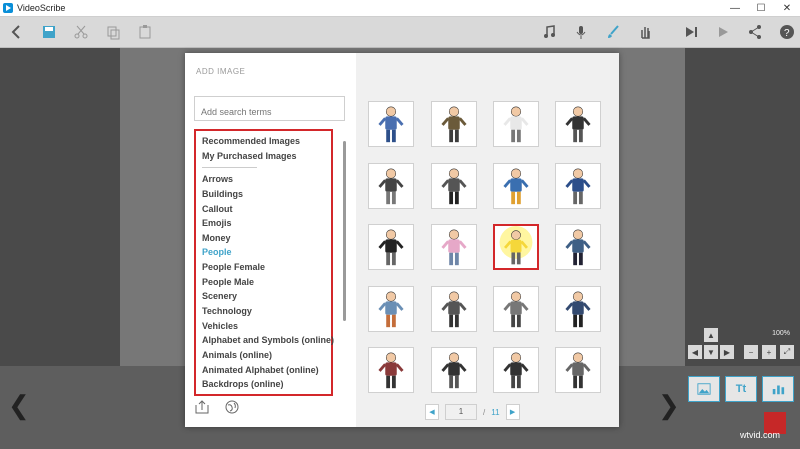 Image resolution: width=800 pixels, height=449 pixels. I want to click on category-divider, so click(229, 167).